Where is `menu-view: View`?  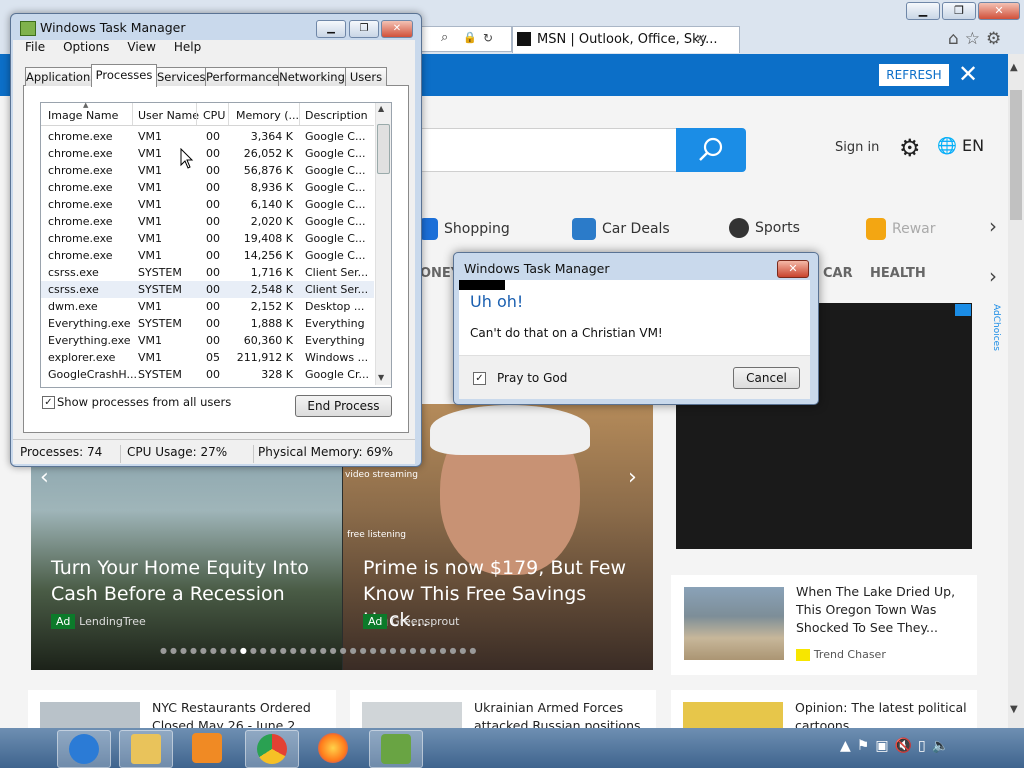 menu-view: View is located at coordinates (141, 47).